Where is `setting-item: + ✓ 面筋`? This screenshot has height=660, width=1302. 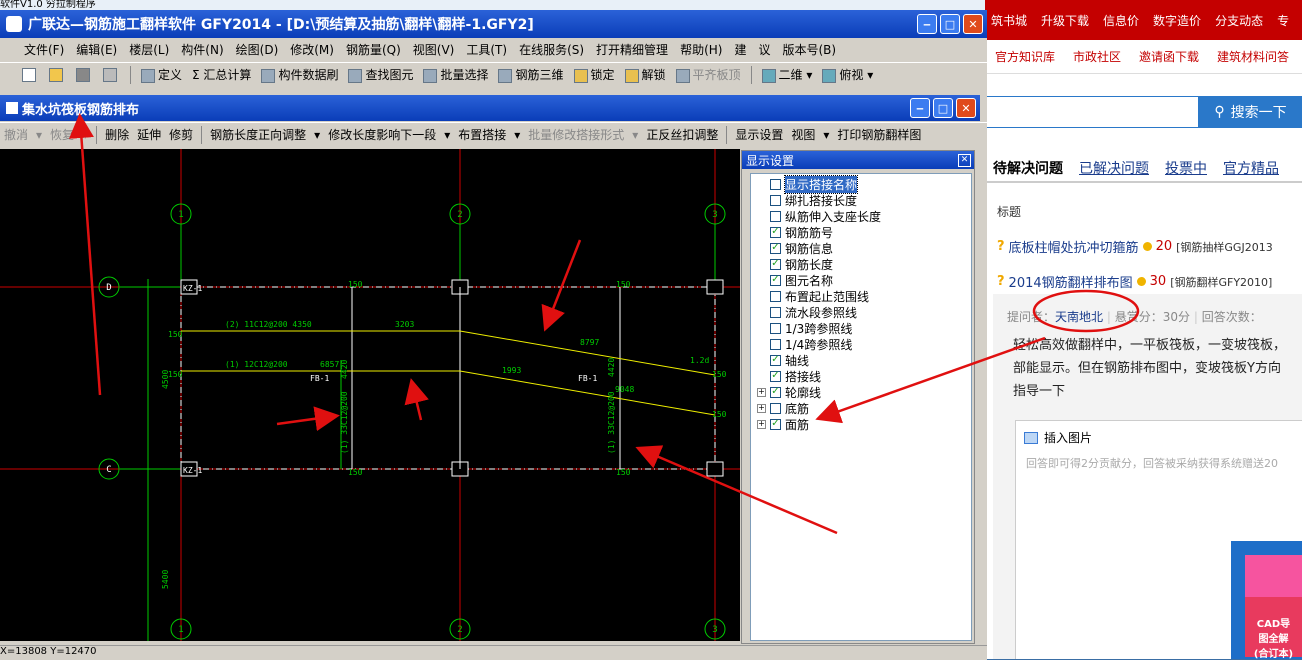
setting-item: + ✓ 面筋 is located at coordinates (783, 424).